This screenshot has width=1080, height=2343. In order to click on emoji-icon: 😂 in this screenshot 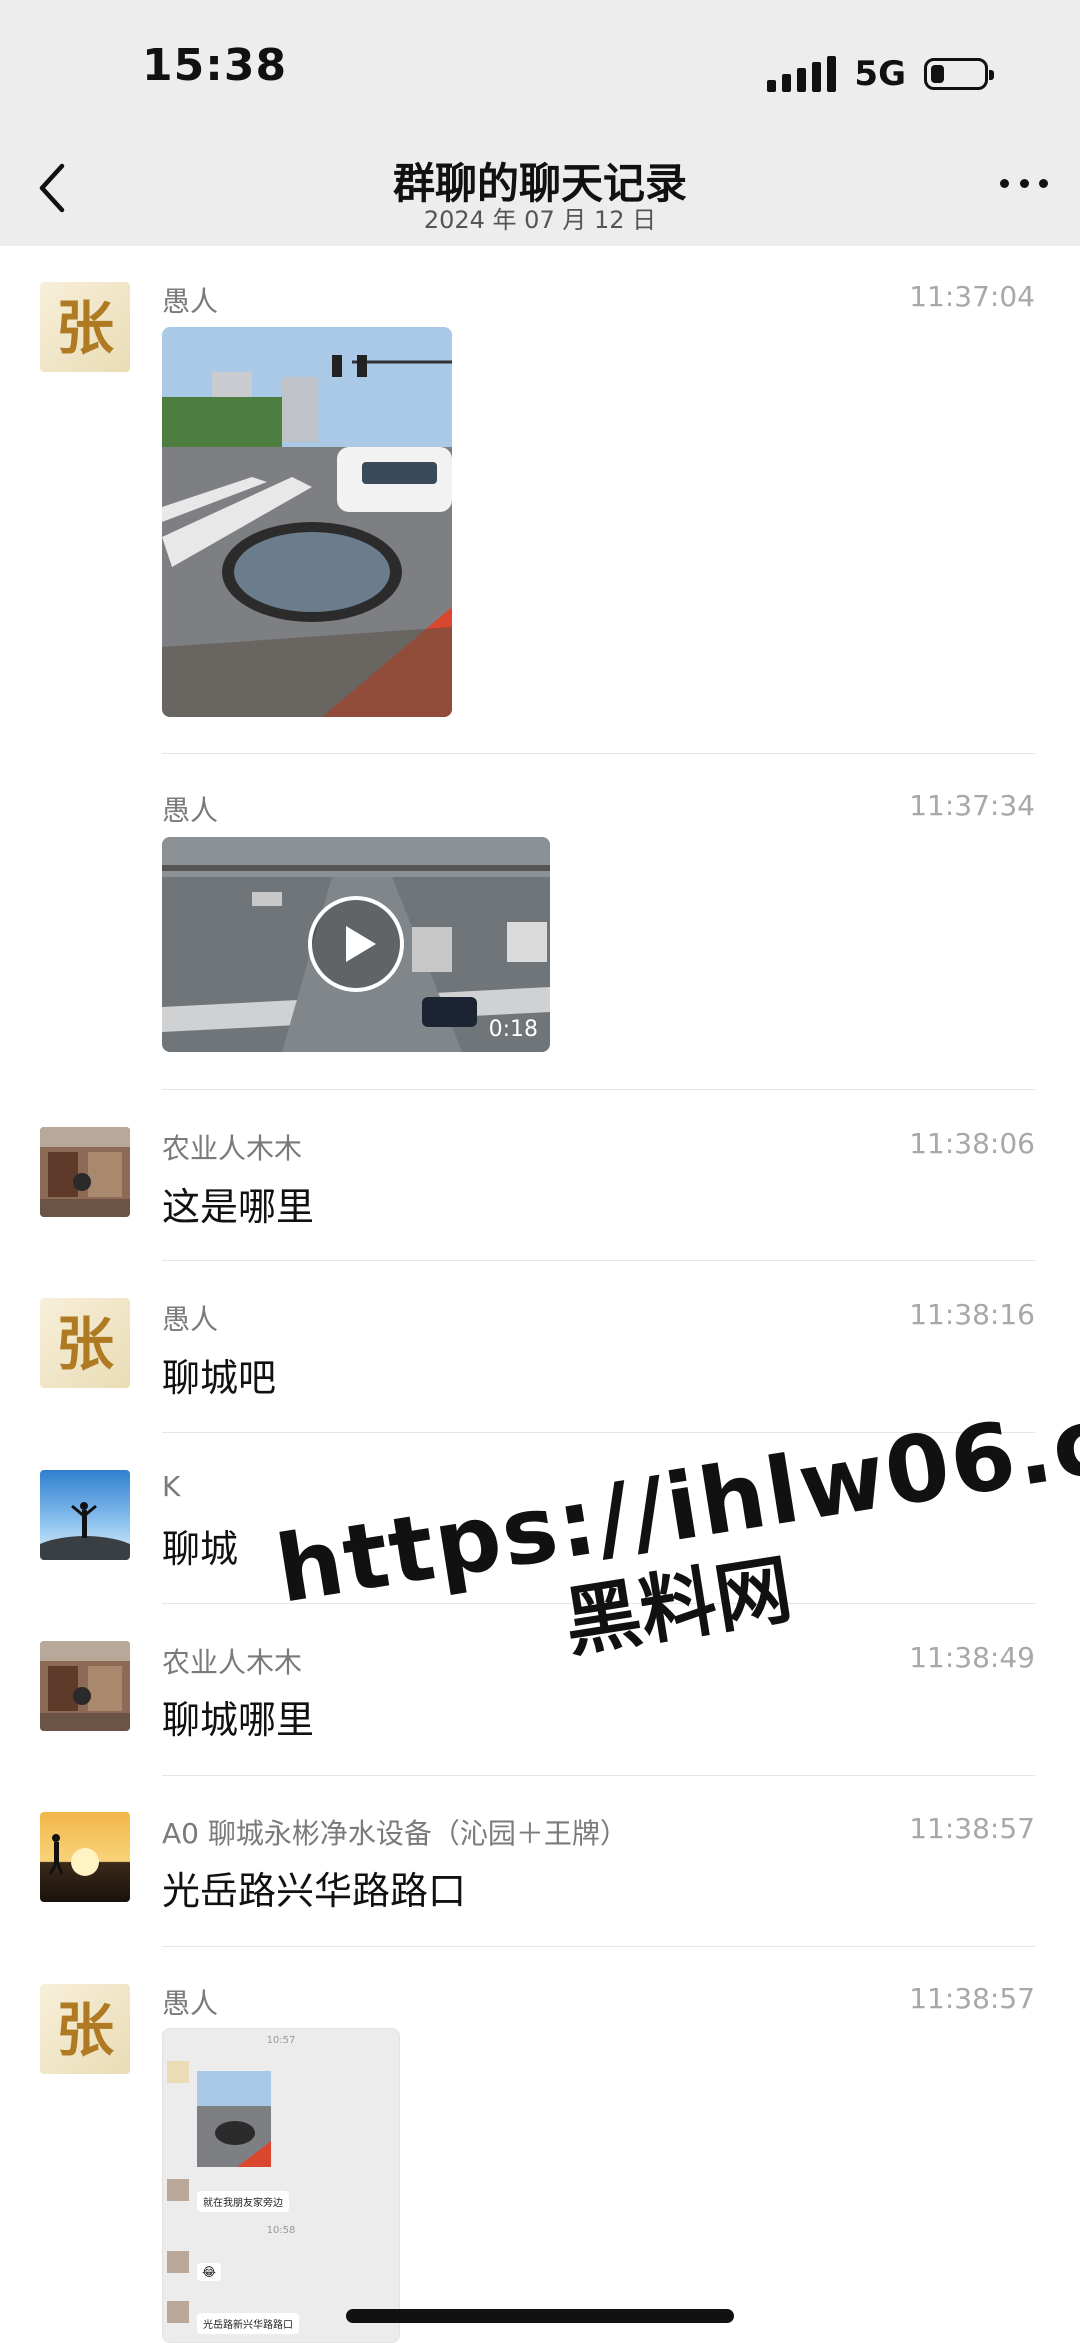, I will do `click(209, 2272)`.